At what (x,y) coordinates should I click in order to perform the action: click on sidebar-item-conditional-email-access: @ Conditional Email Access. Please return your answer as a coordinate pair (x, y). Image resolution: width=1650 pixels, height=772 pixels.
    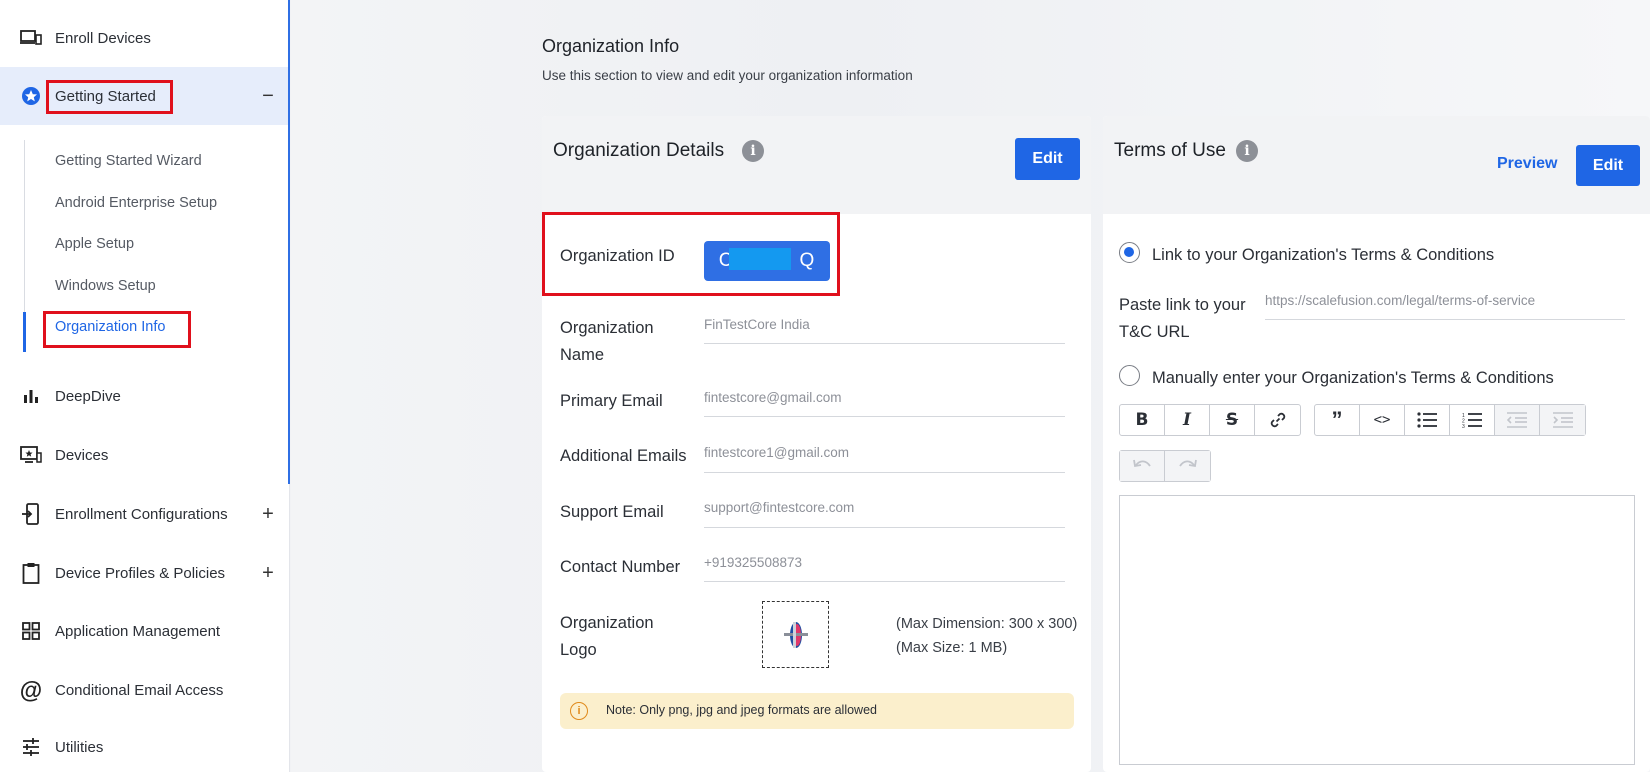
    Looking at the image, I should click on (144, 690).